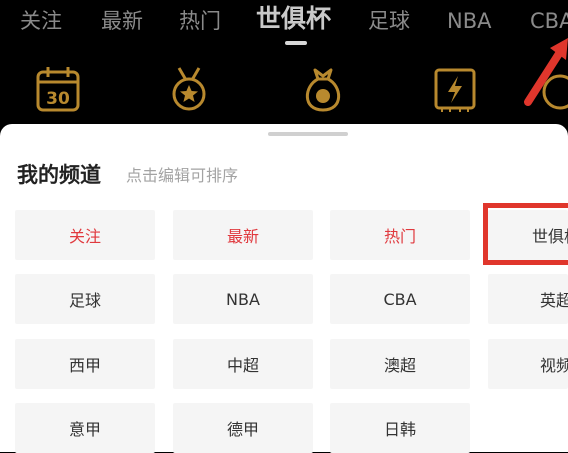  What do you see at coordinates (293, 19) in the screenshot?
I see `tab-club-world-cup: 世俱杯` at bounding box center [293, 19].